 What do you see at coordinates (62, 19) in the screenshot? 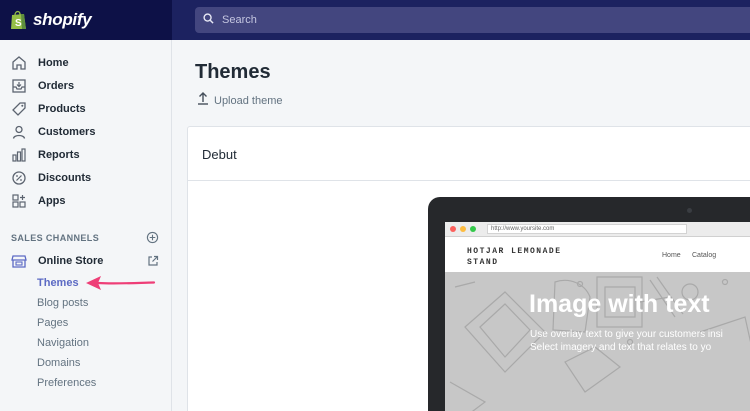
I see `brand-name: shopify` at bounding box center [62, 19].